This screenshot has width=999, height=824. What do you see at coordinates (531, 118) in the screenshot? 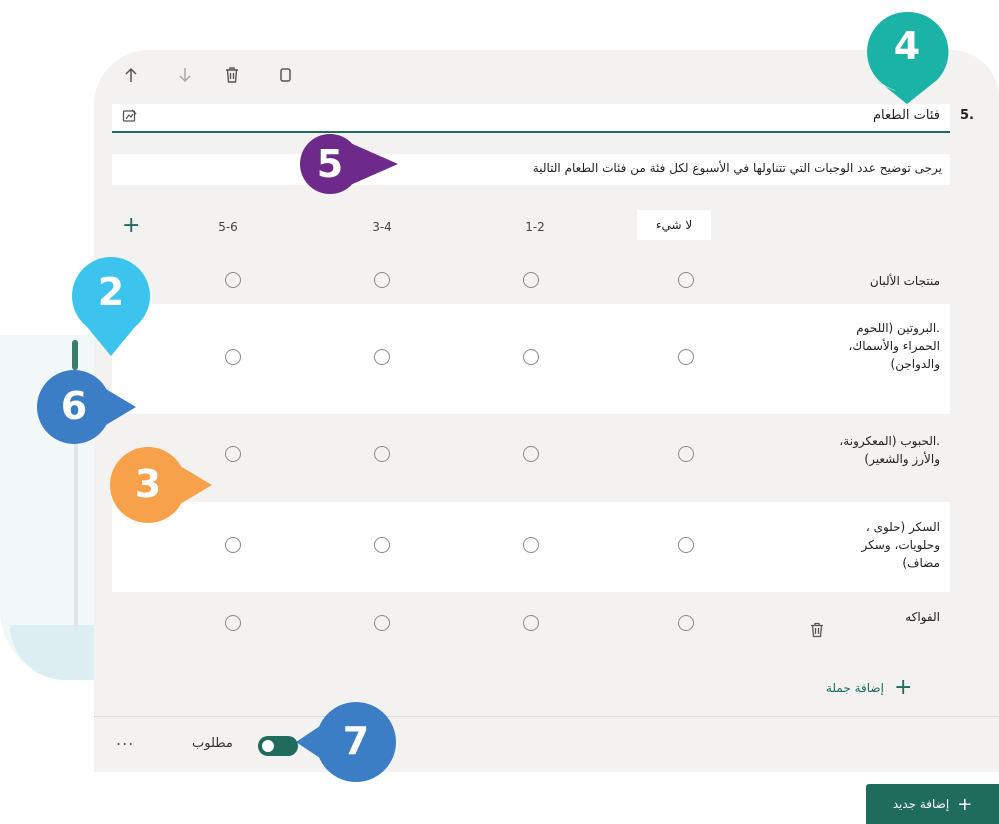
I see `question-title-field: فئات الطعام` at bounding box center [531, 118].